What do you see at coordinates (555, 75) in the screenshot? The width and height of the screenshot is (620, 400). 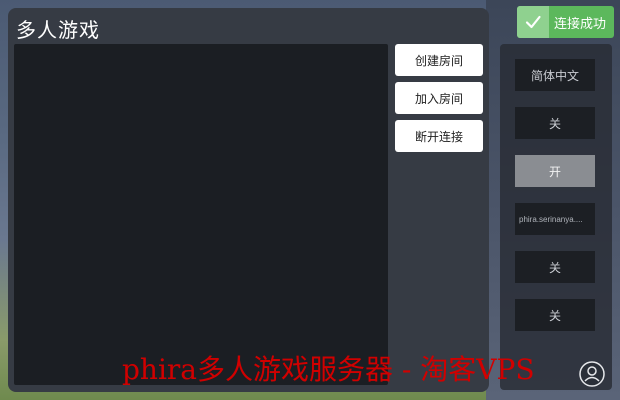 I see `language-select: 简体中文` at bounding box center [555, 75].